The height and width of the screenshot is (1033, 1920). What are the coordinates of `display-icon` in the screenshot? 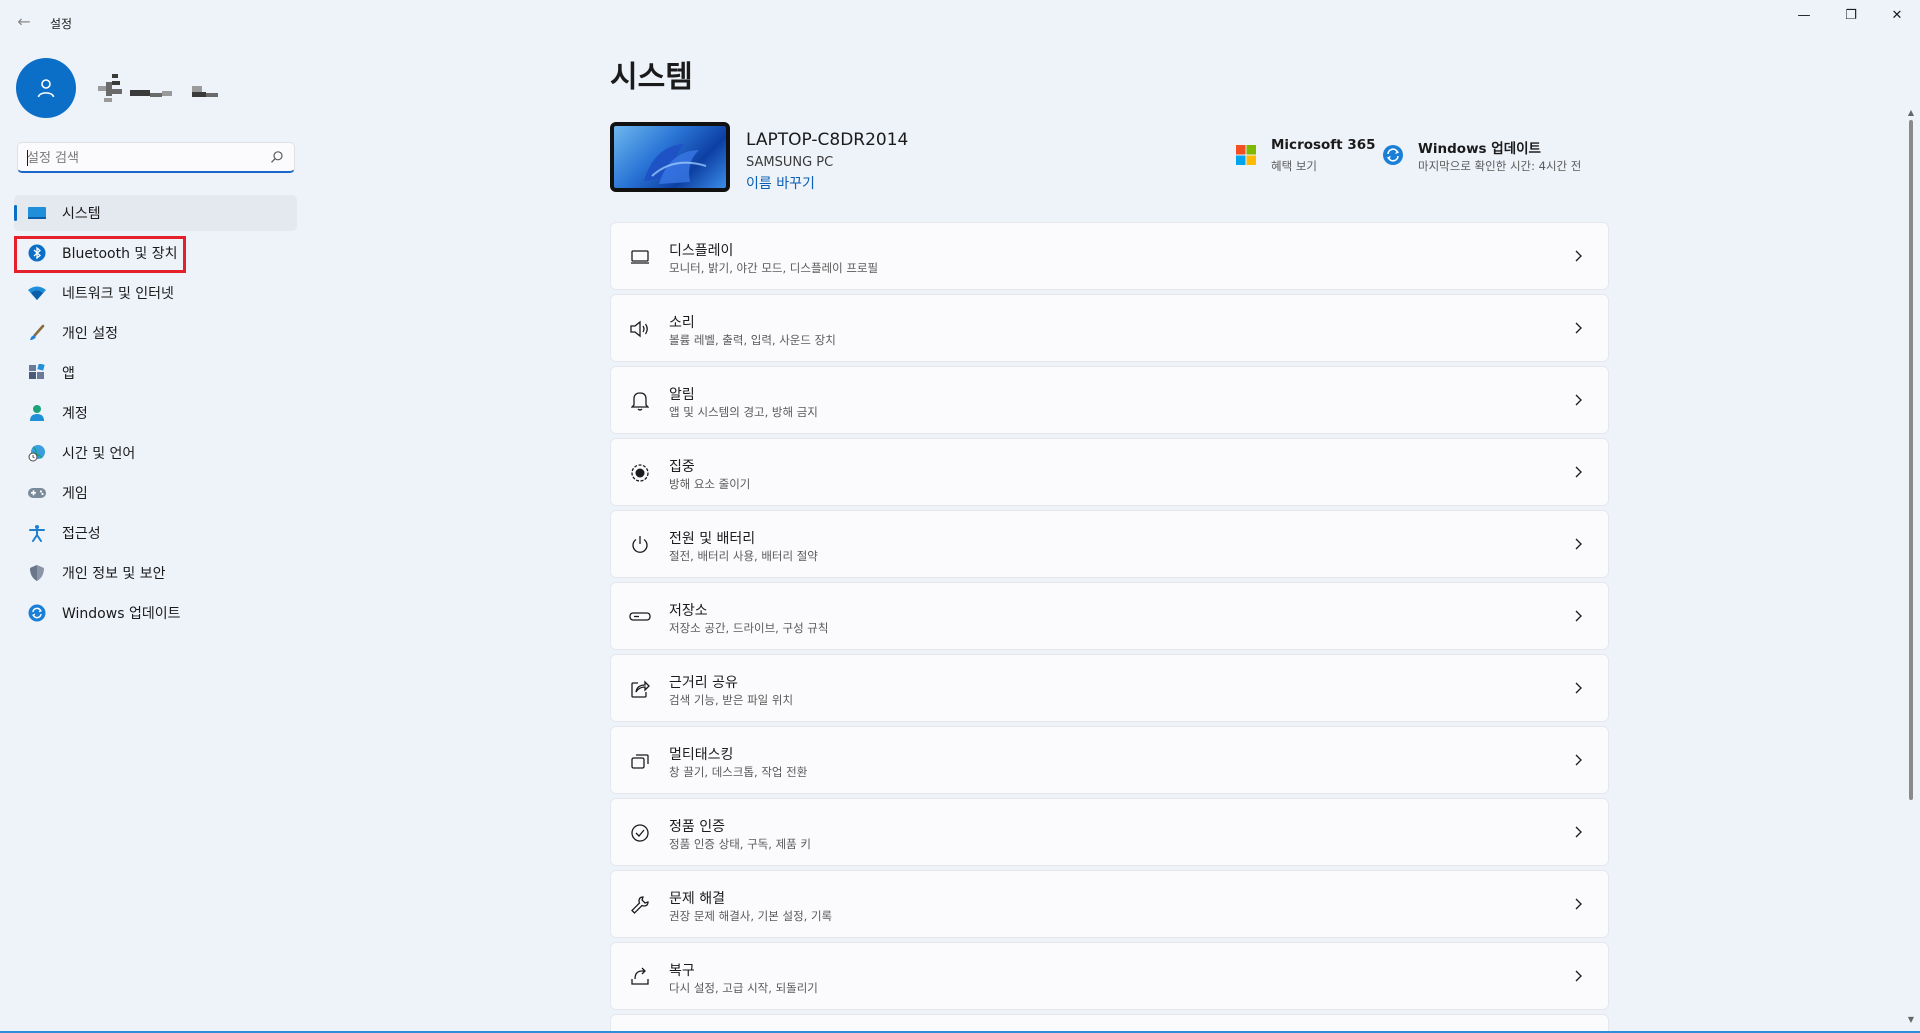 It's located at (640, 257).